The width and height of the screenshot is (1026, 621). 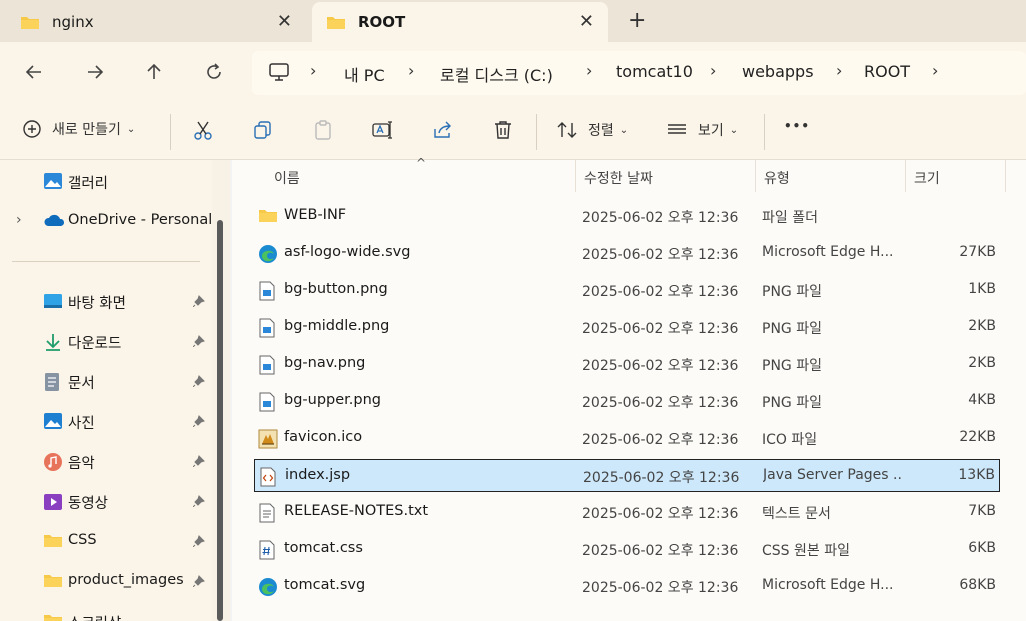 I want to click on sidebar-item-videos: 동영상, so click(x=105, y=501).